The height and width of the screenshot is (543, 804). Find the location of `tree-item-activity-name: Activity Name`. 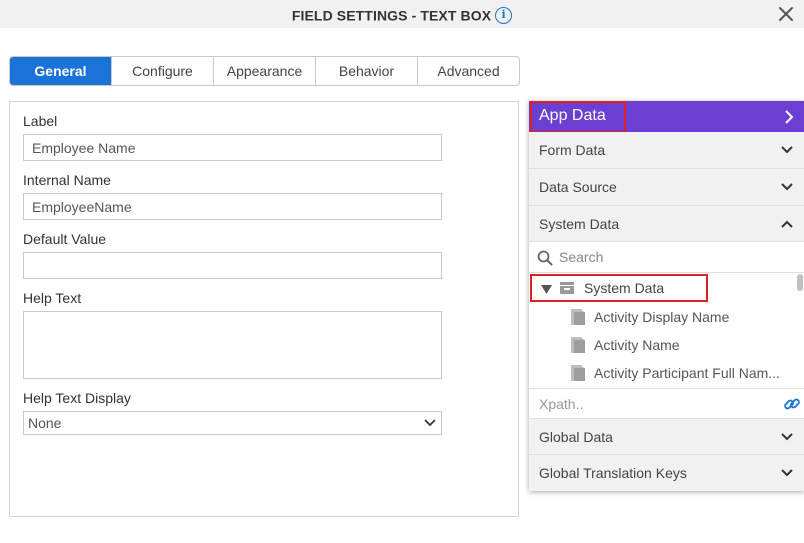

tree-item-activity-name: Activity Name is located at coordinates (678, 346).